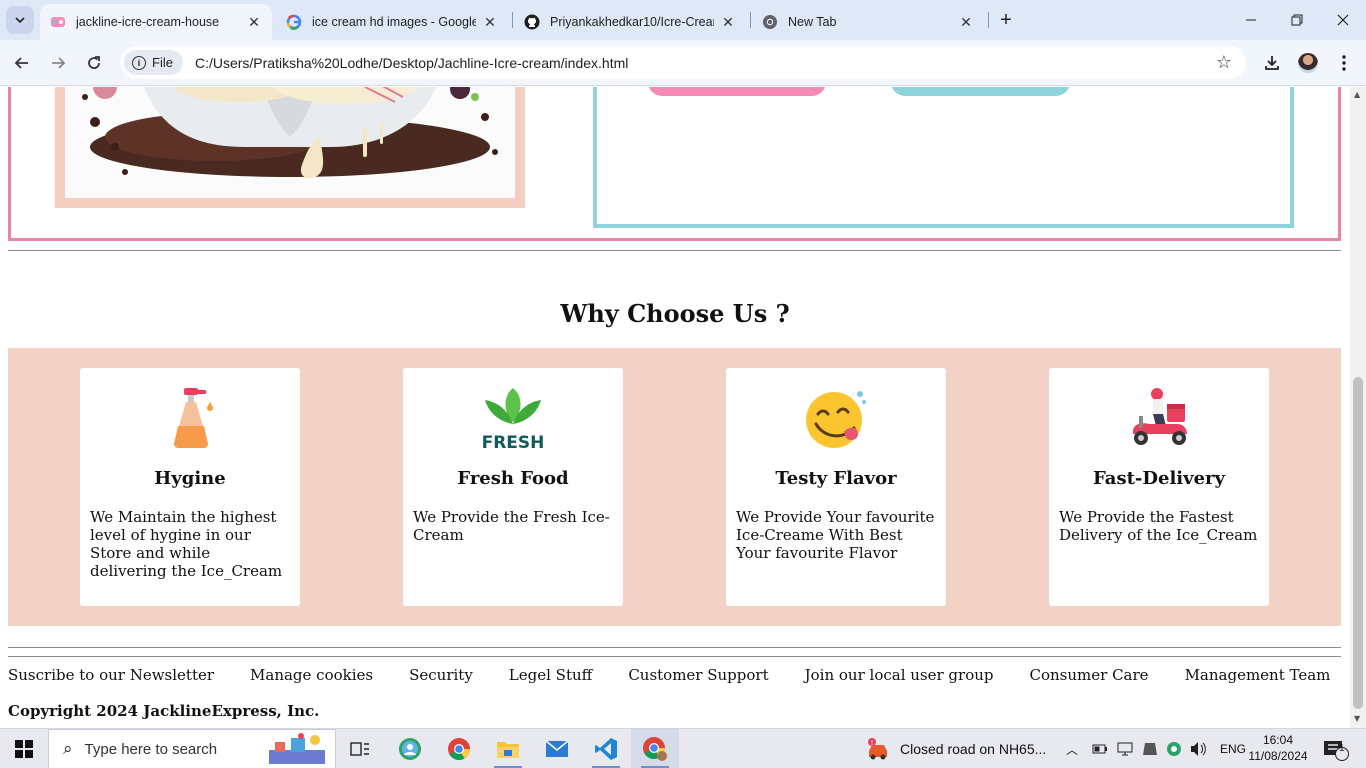 Image resolution: width=1366 pixels, height=768 pixels. What do you see at coordinates (1278, 756) in the screenshot?
I see `clock-date: 11/08/2024` at bounding box center [1278, 756].